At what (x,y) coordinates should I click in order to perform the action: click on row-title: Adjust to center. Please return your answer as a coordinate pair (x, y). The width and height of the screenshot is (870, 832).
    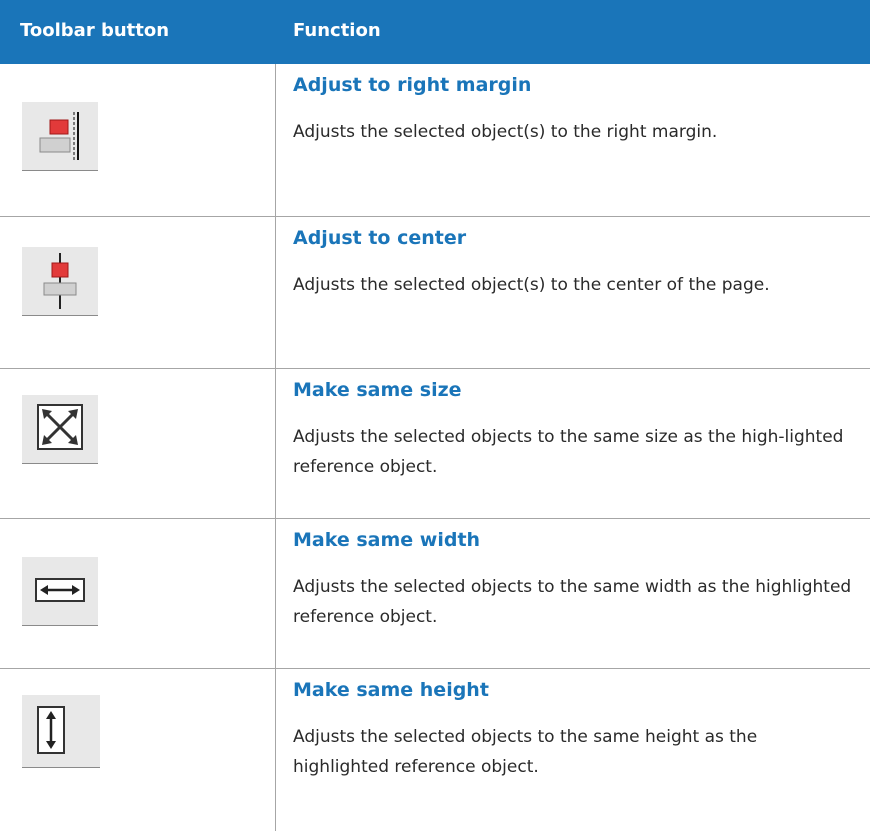
    Looking at the image, I should click on (380, 238).